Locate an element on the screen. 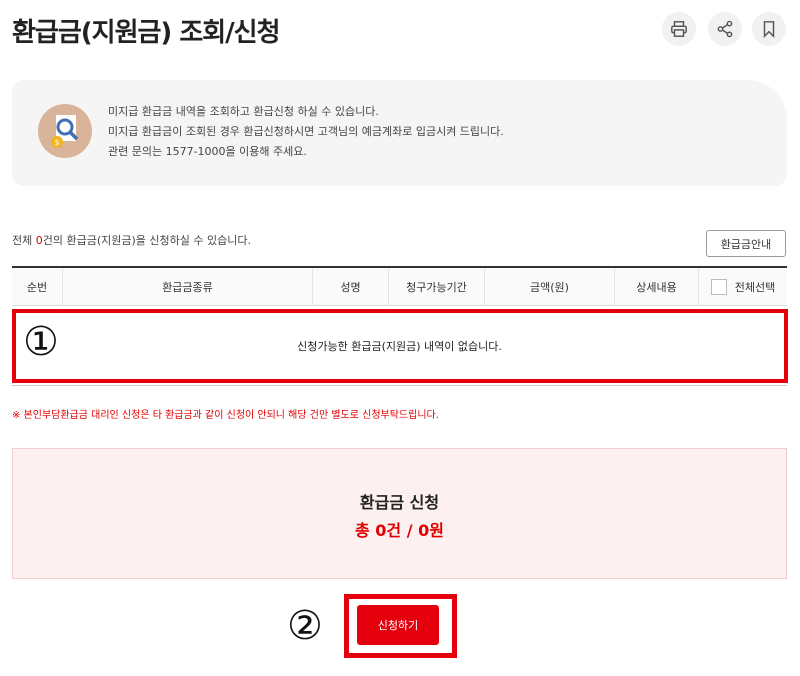 This screenshot has height=676, width=800. column-header: 성명 is located at coordinates (351, 287).